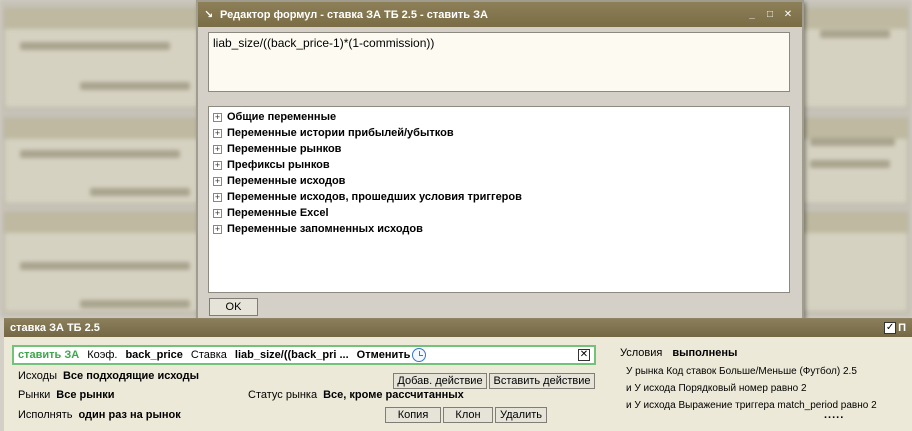  Describe the element at coordinates (716, 388) in the screenshot. I see `condition-item: и У исхода Порядковый номер равно 2` at that location.